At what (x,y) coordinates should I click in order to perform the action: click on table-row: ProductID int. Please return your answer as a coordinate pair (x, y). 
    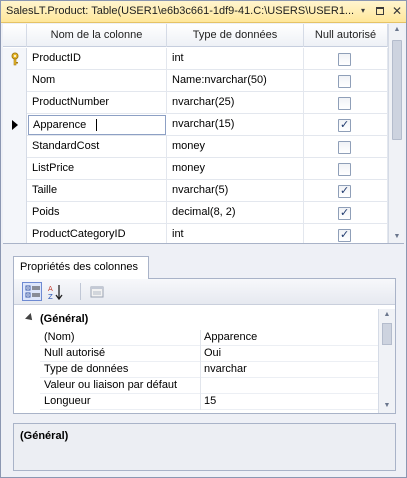
    Looking at the image, I should click on (195, 59).